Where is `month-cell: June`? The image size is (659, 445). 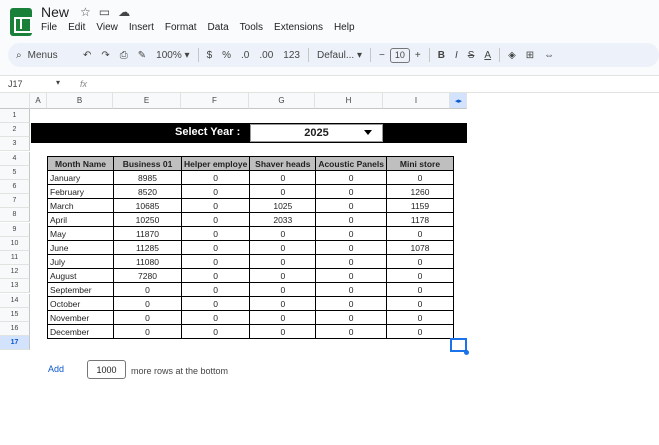 month-cell: June is located at coordinates (80, 247).